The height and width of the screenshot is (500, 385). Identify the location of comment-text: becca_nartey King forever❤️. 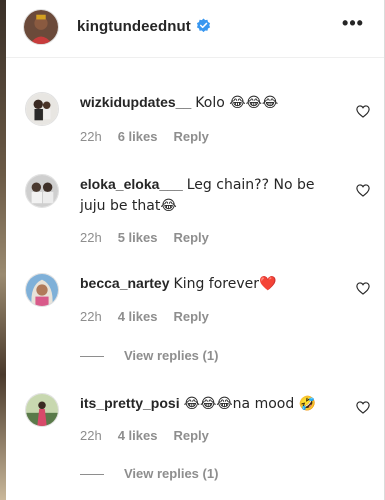
(211, 283).